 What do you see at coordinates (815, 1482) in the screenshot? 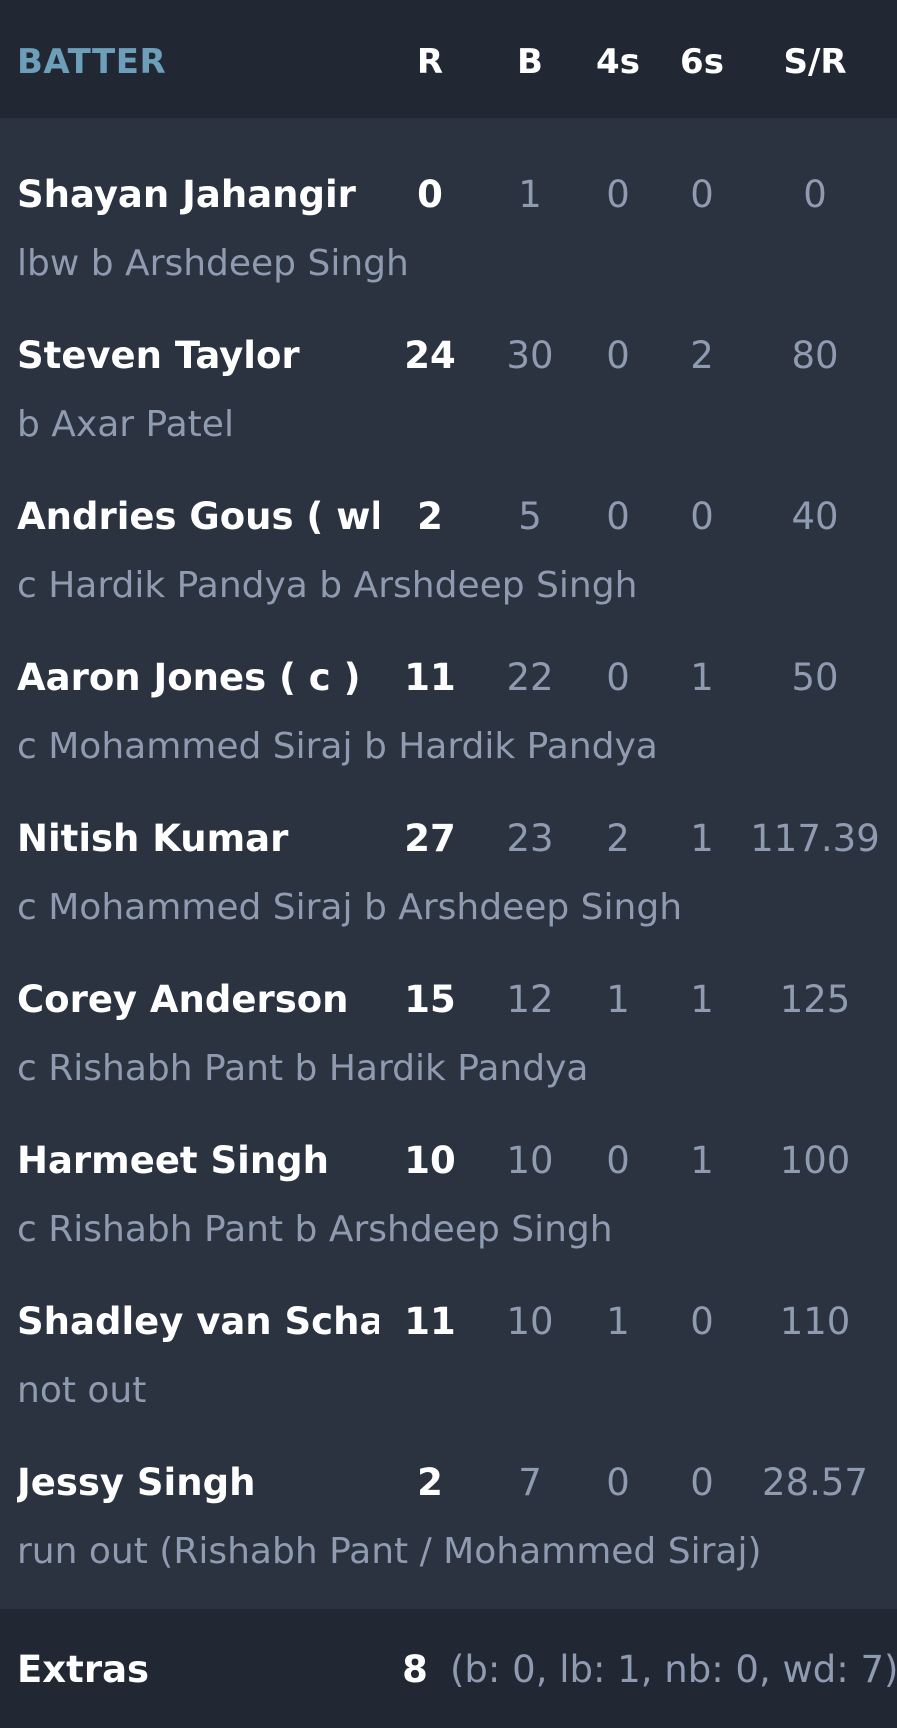
I see `batter-strike-rate: 28.57` at bounding box center [815, 1482].